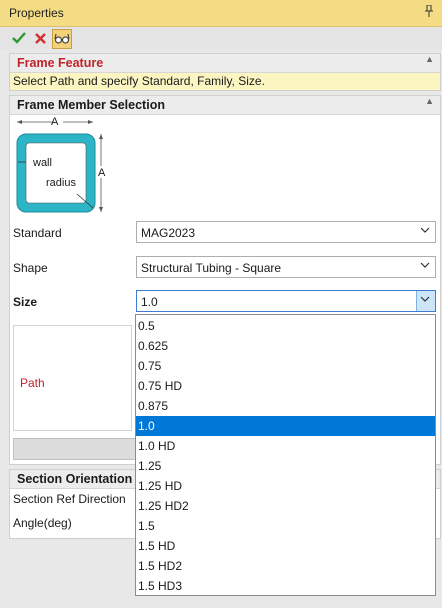  Describe the element at coordinates (30, 268) in the screenshot. I see `shape-label: Shape` at that location.